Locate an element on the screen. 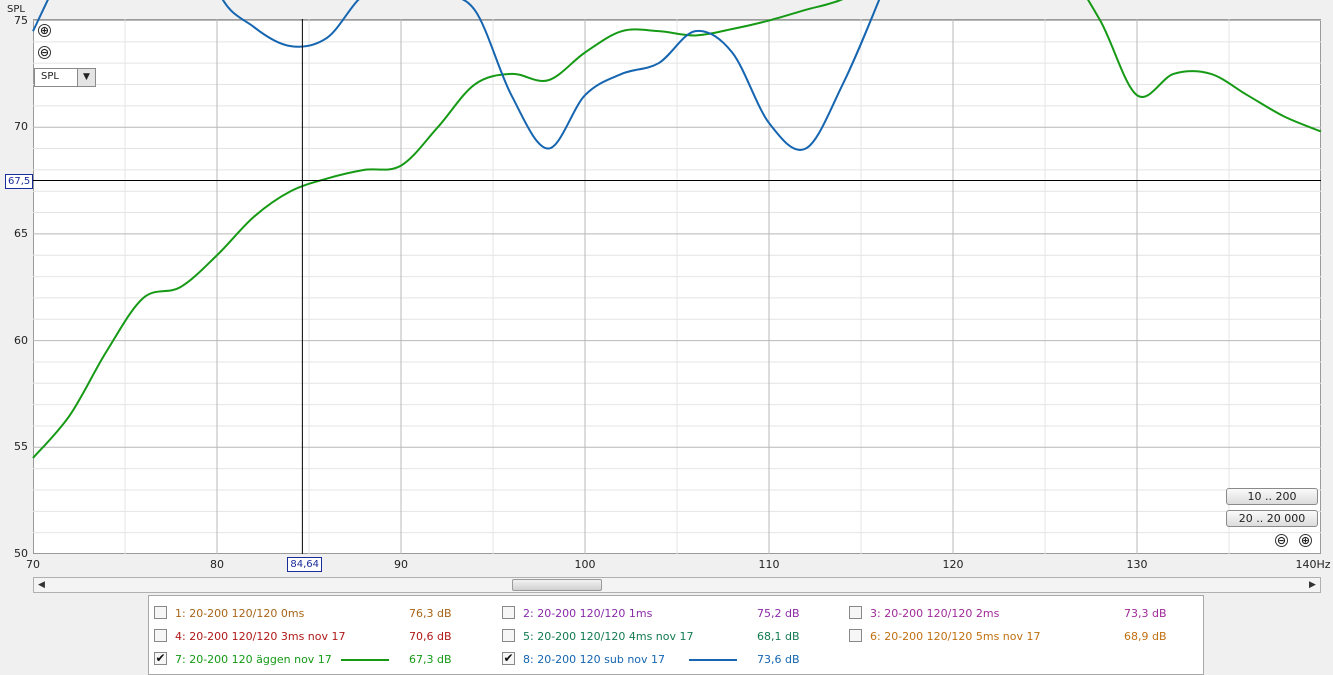  cursor-y-readout: 67,5 is located at coordinates (19, 181).